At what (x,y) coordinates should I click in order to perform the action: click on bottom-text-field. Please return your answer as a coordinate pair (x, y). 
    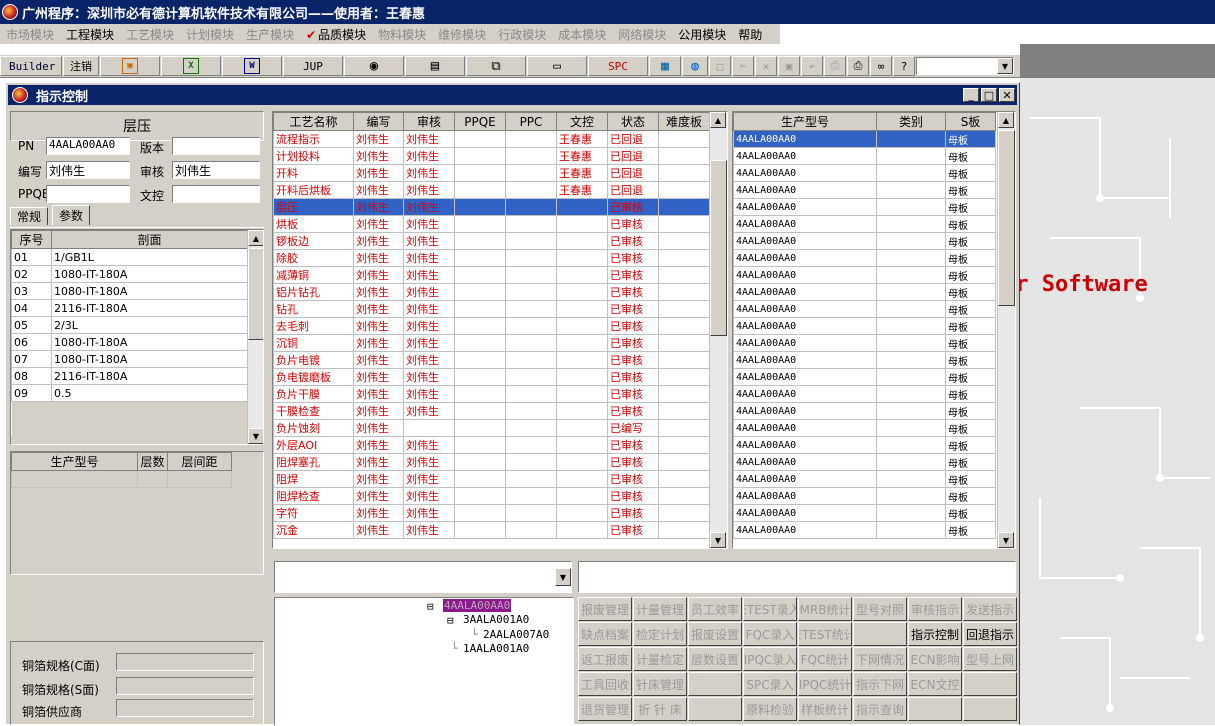
    Looking at the image, I should click on (797, 577).